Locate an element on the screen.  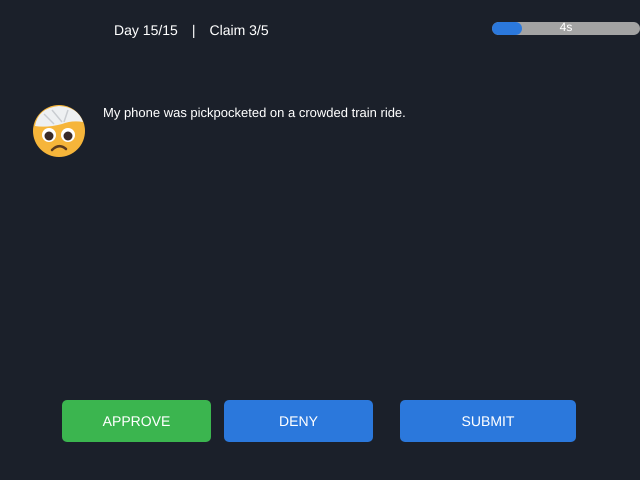
claim-counter: Claim 3/5 is located at coordinates (239, 30).